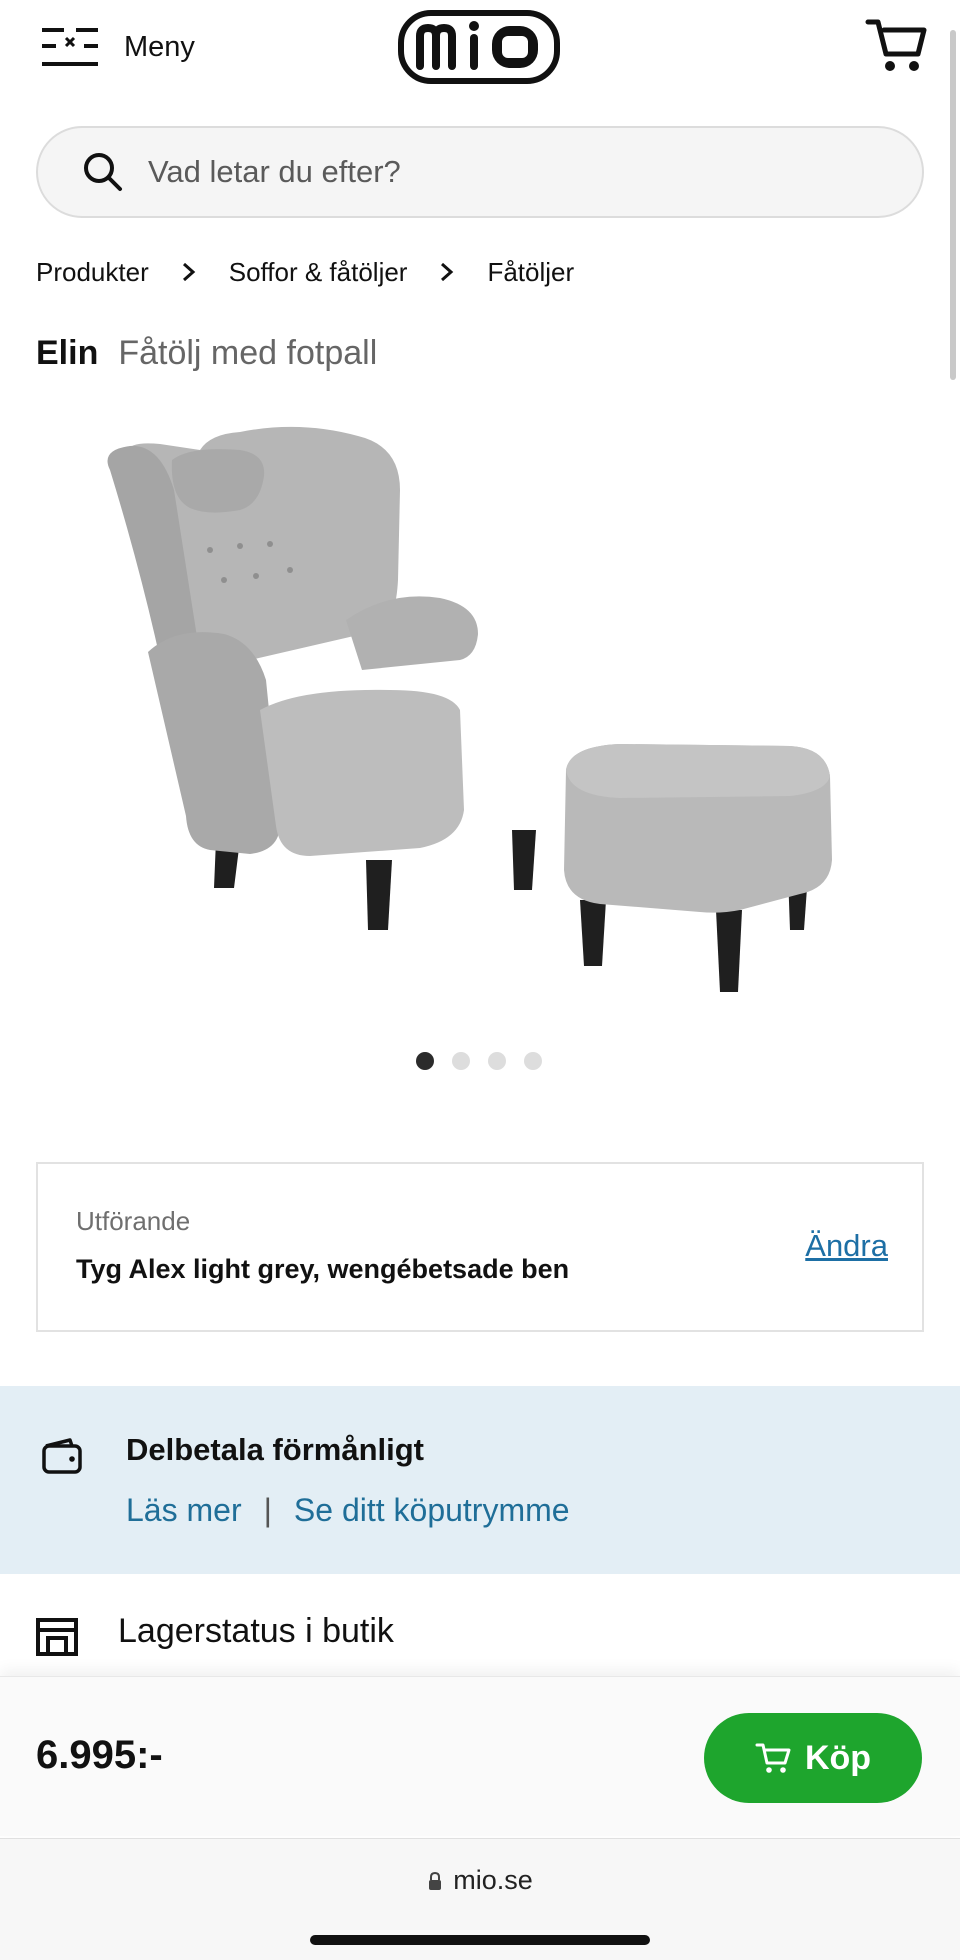 Image resolution: width=960 pixels, height=1960 pixels. Describe the element at coordinates (432, 1510) in the screenshot. I see `credit-limit-link: Se ditt köputrymme` at that location.